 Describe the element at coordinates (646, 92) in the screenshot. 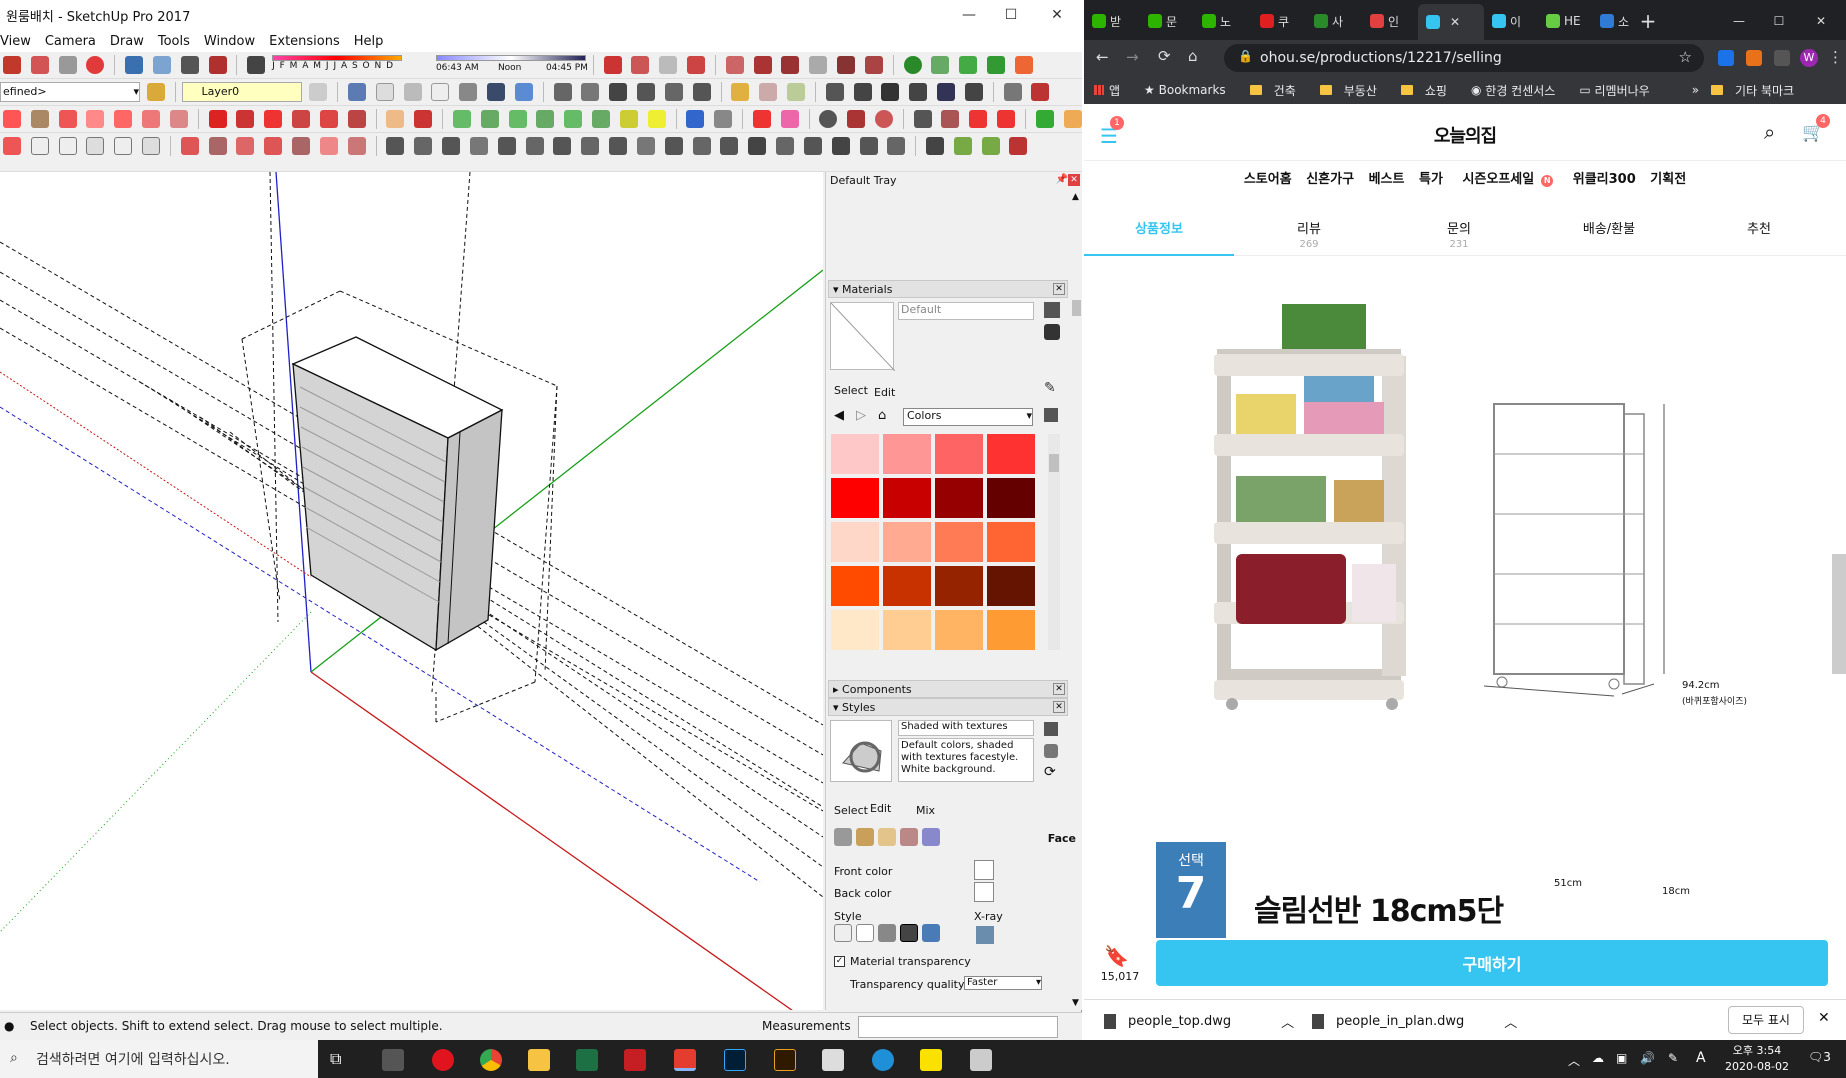

I see `right-view-icon` at that location.